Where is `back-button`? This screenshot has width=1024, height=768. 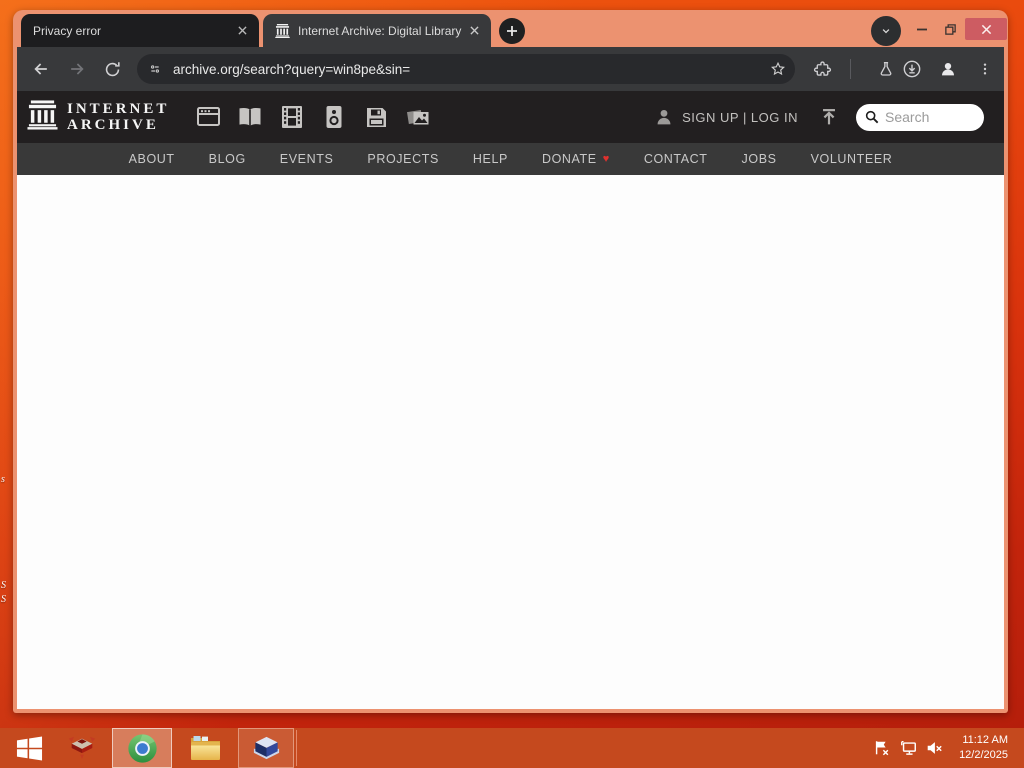 back-button is located at coordinates (41, 69).